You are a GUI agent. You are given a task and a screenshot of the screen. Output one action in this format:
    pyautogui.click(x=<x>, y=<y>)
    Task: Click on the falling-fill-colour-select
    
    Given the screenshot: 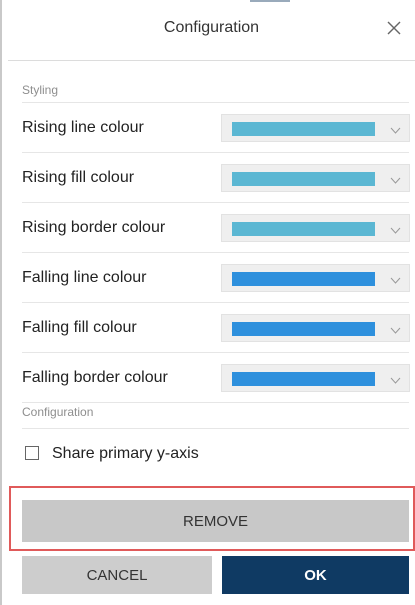 What is the action you would take?
    pyautogui.click(x=315, y=328)
    